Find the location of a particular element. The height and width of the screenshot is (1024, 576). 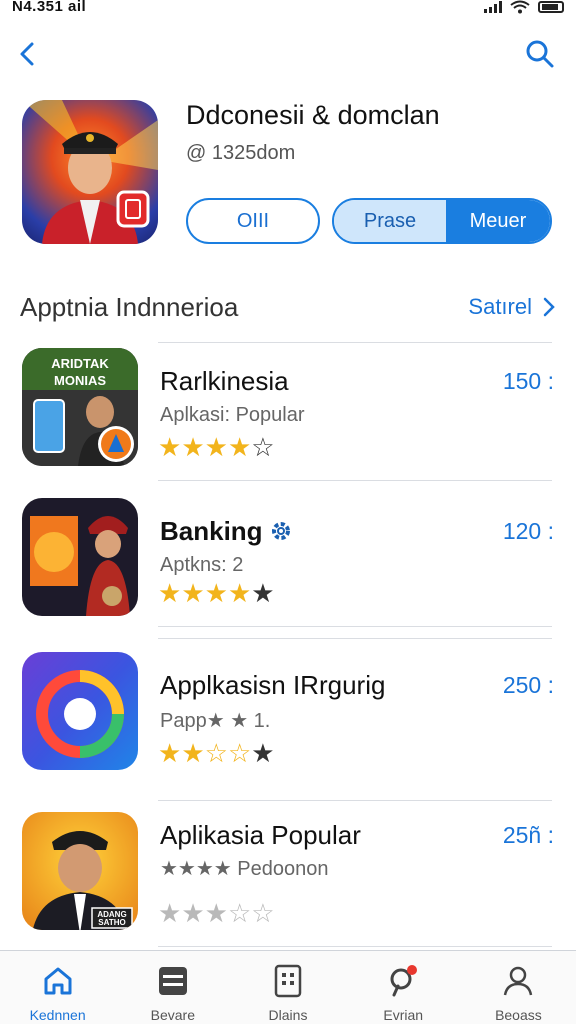

tab-list: Bevare is located at coordinates (172, 987).